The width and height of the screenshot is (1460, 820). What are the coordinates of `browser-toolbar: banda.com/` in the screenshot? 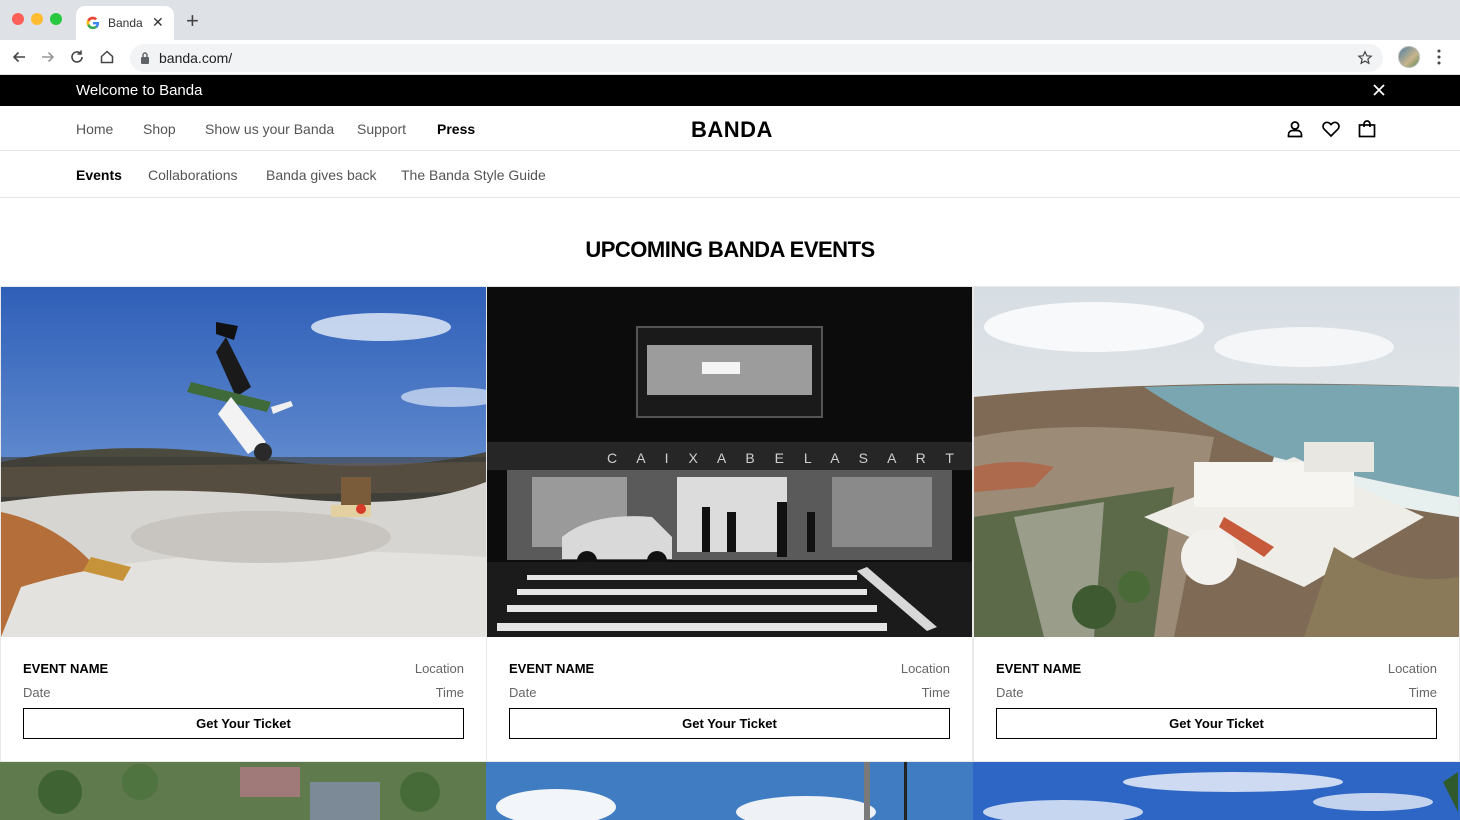 It's located at (730, 57).